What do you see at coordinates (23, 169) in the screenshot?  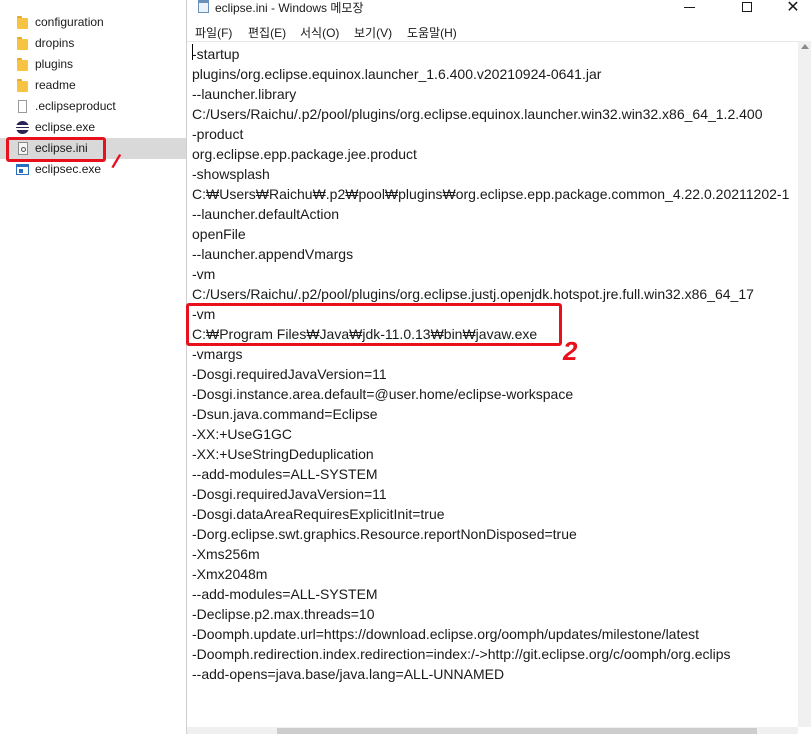 I see `exe-icon` at bounding box center [23, 169].